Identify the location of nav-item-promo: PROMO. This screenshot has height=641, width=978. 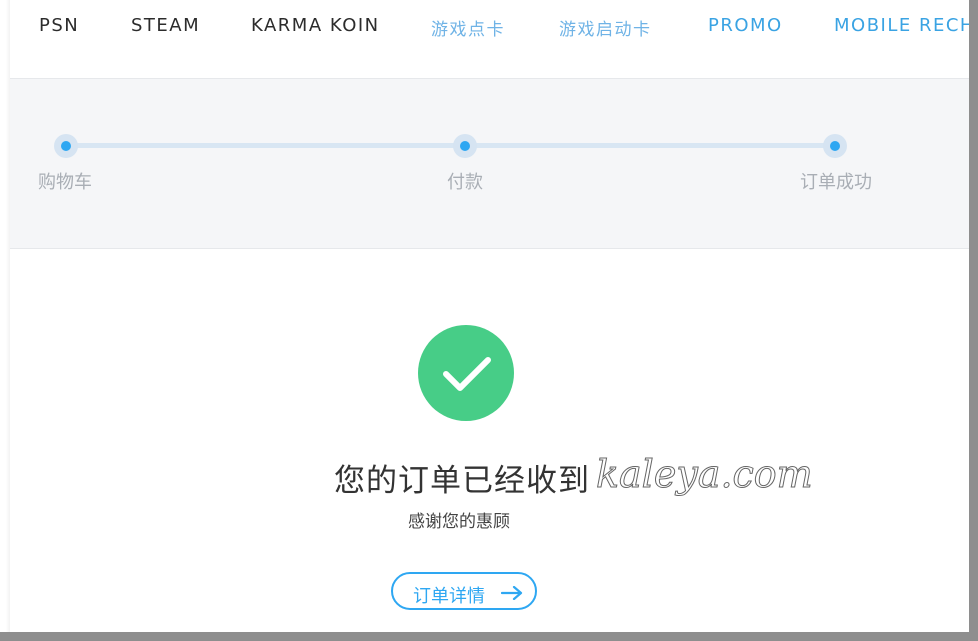
(745, 25).